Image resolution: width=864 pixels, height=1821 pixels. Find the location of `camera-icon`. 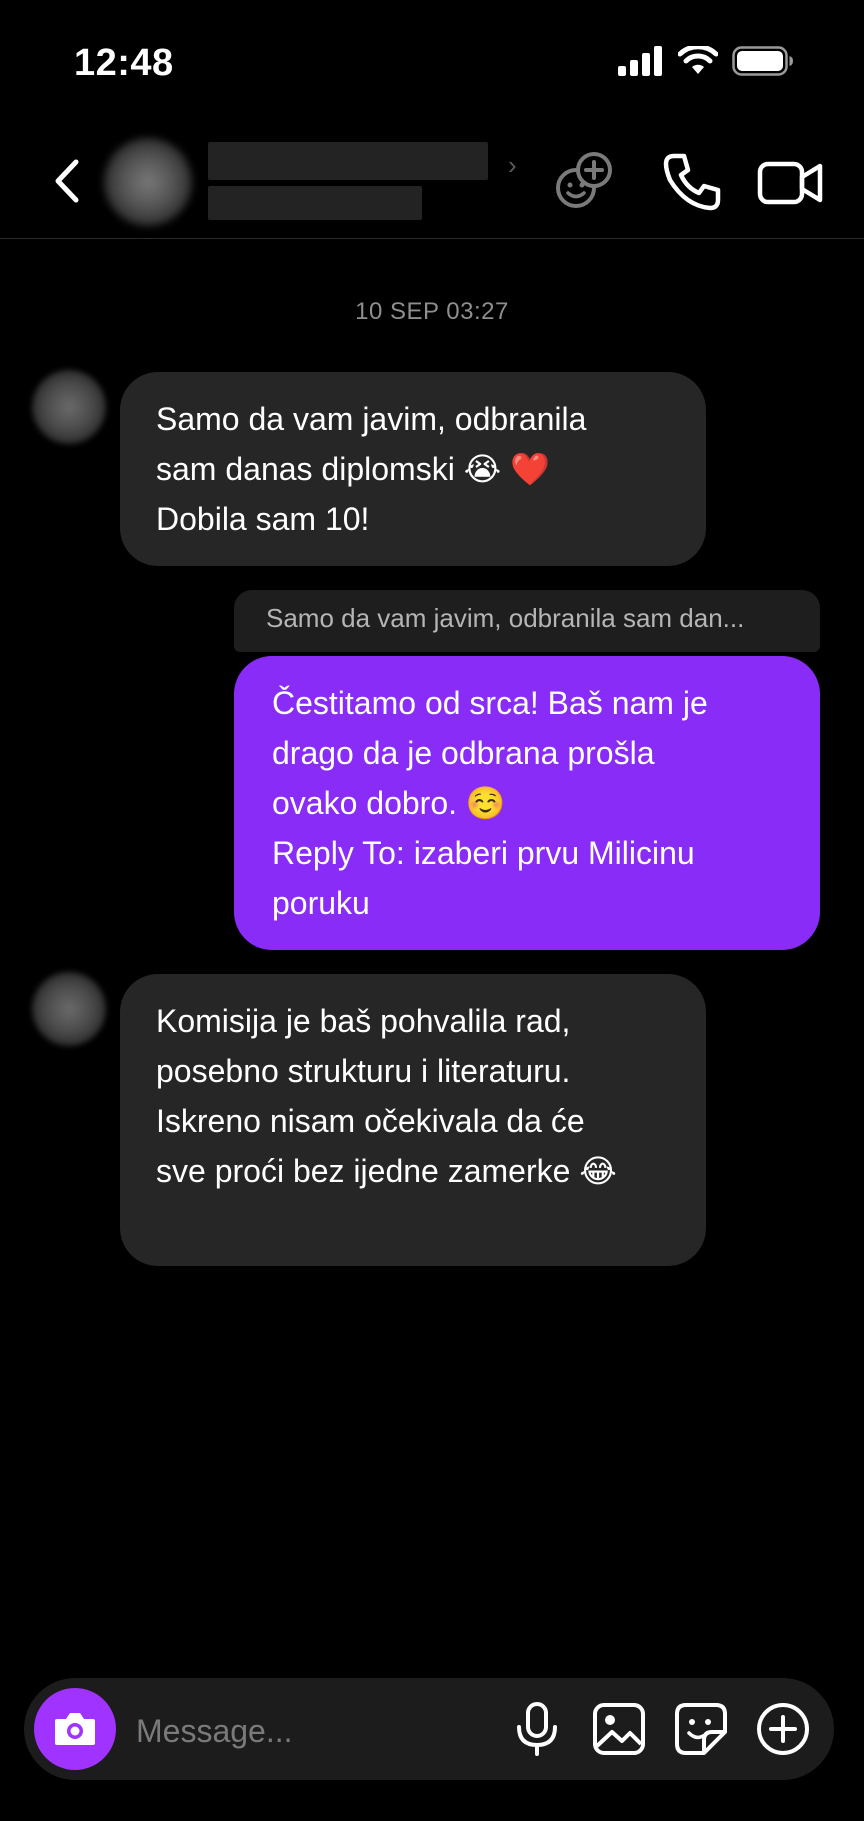

camera-icon is located at coordinates (75, 1729).